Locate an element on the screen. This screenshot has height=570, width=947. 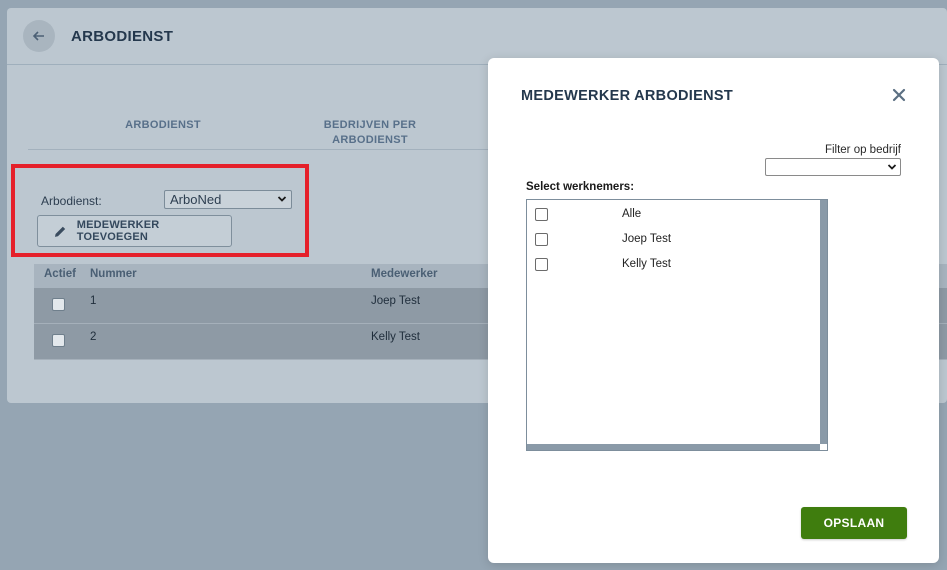
row-nummer: 1 is located at coordinates (93, 301).